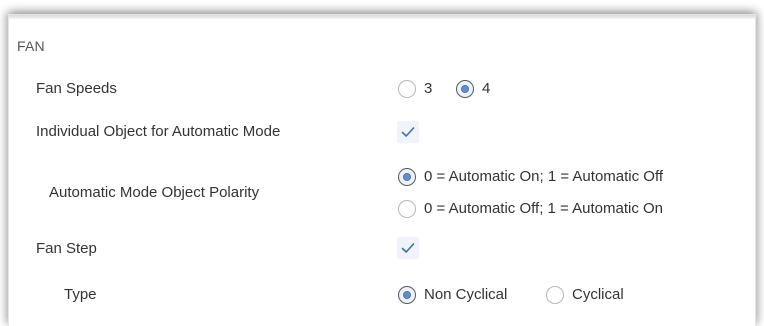 This screenshot has height=326, width=764. I want to click on type-cyclical-radio, so click(555, 295).